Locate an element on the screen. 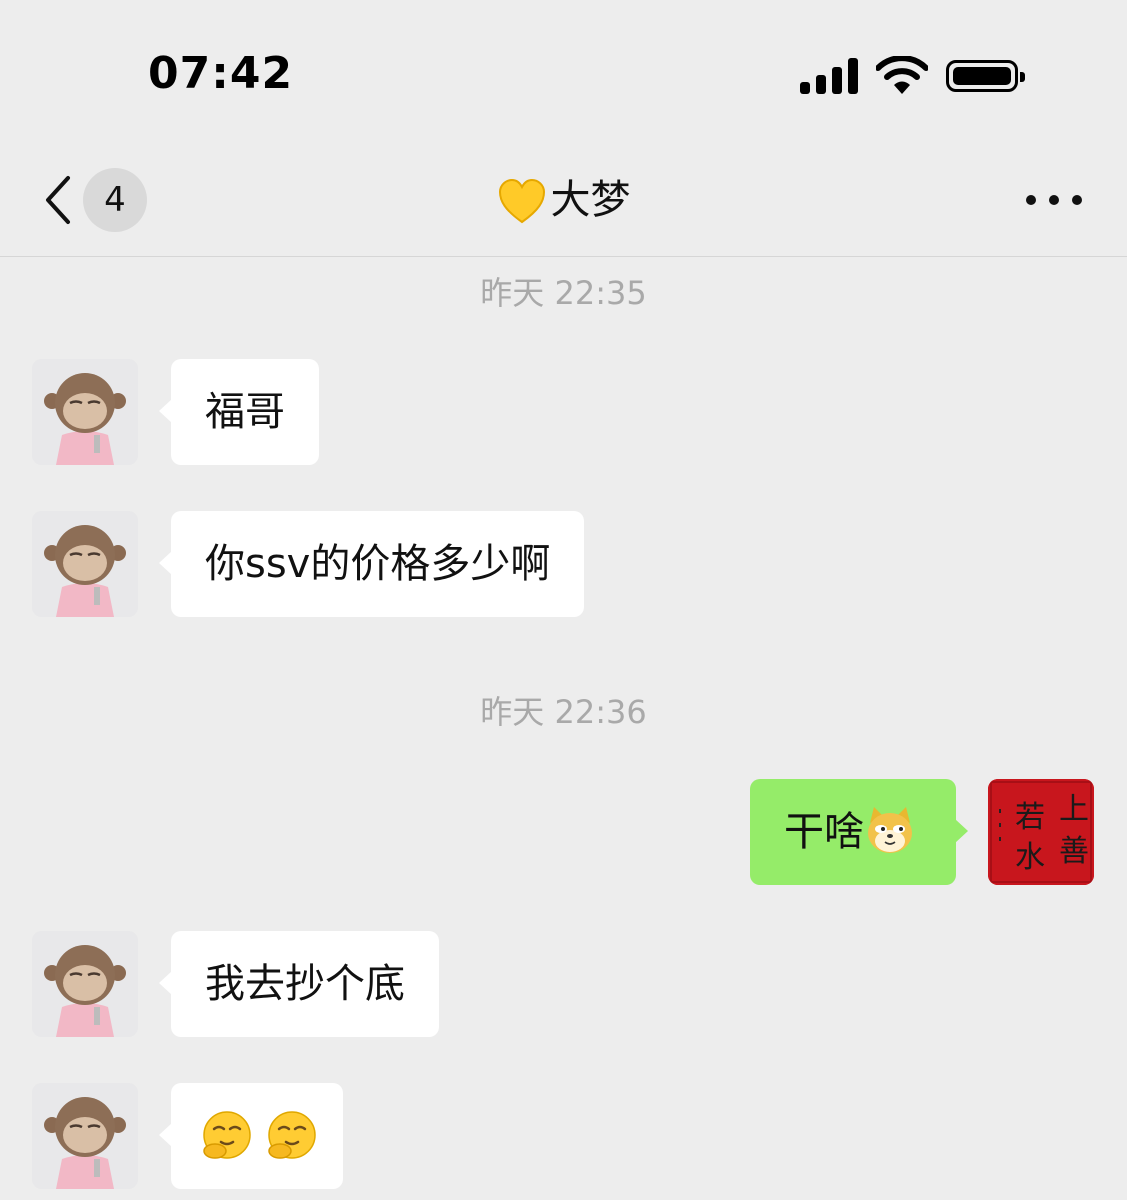  doge-emoji is located at coordinates (890, 830).